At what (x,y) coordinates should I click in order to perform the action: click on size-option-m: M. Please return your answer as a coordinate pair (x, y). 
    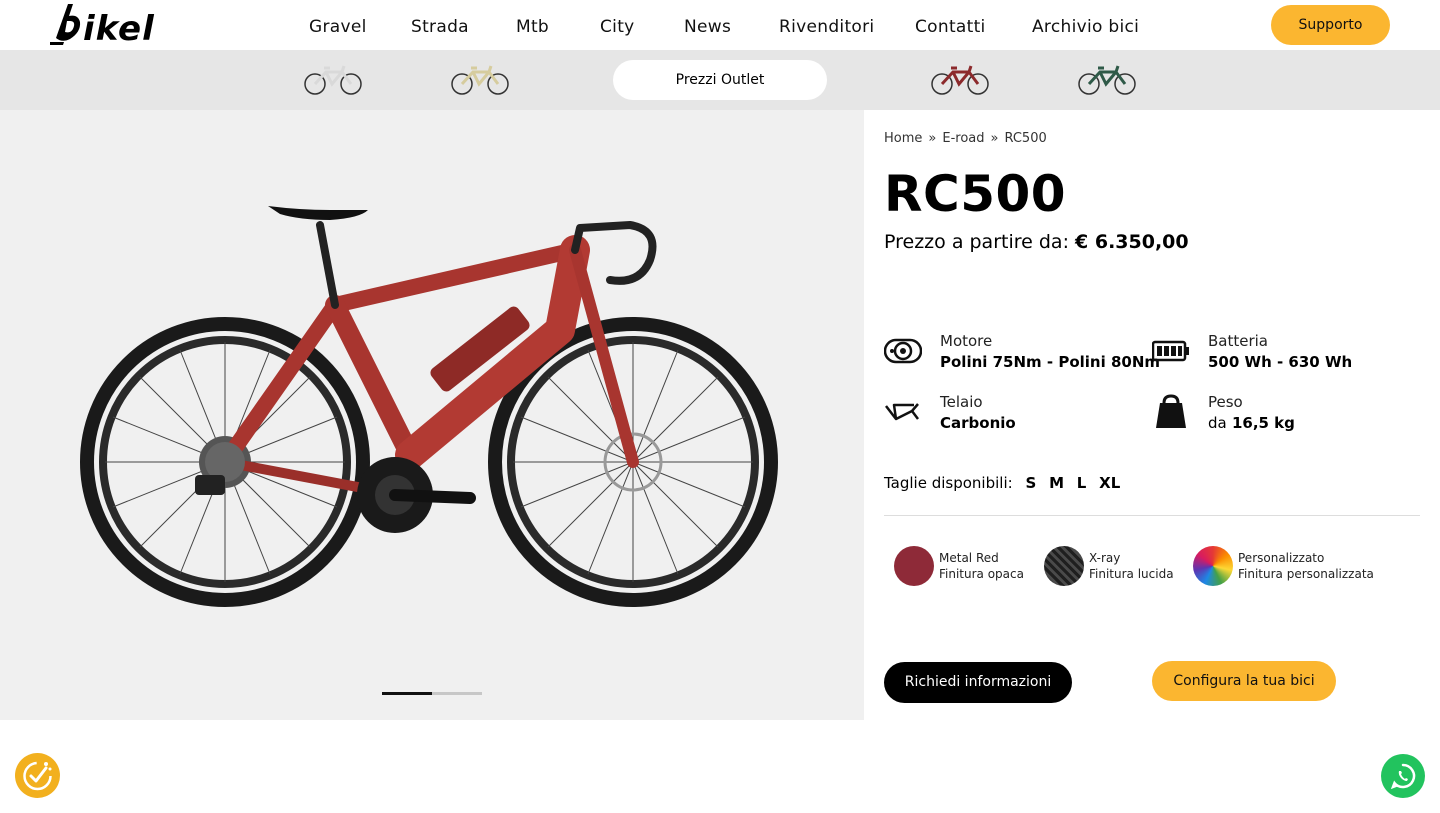
    Looking at the image, I should click on (1056, 483).